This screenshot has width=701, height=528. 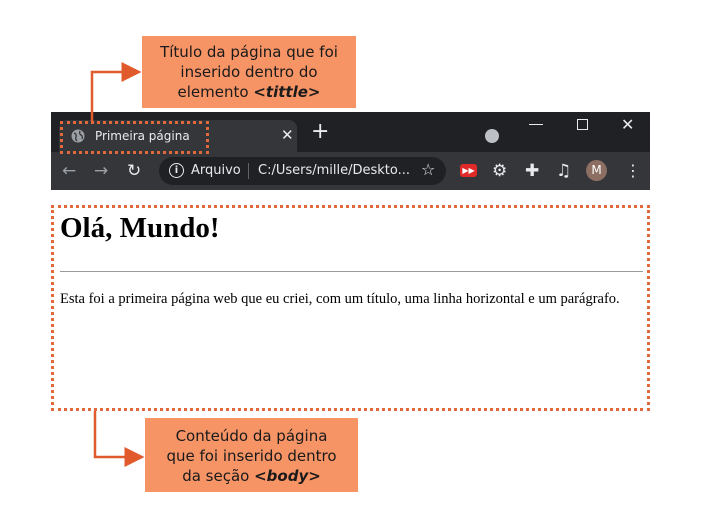 I want to click on tab-title-highlight, so click(x=134, y=137).